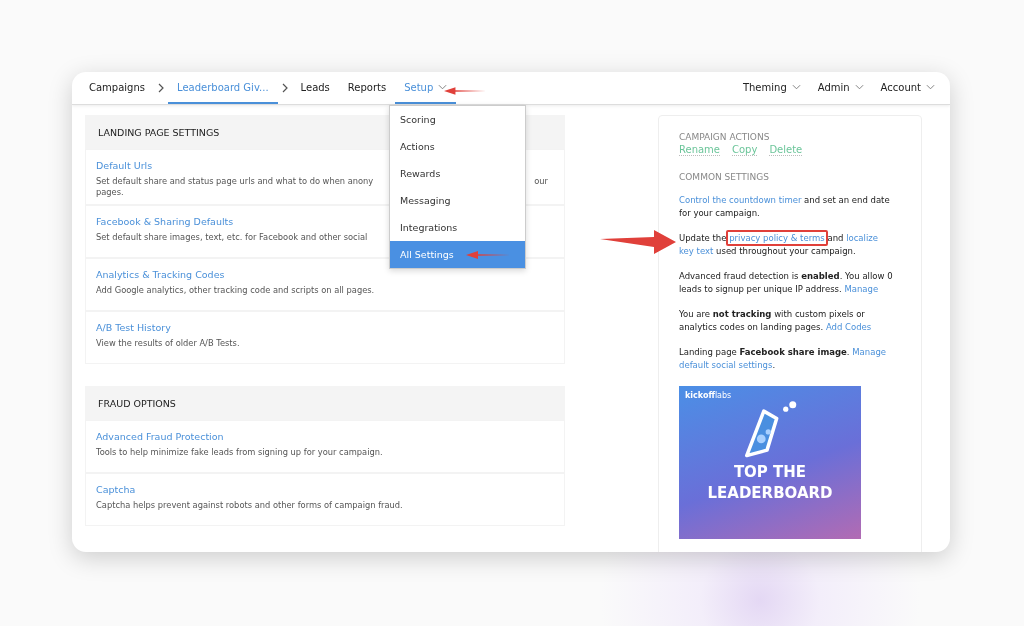  Describe the element at coordinates (232, 237) in the screenshot. I see `row-description: Set default share images, text, etc. for Facebook and other social` at that location.